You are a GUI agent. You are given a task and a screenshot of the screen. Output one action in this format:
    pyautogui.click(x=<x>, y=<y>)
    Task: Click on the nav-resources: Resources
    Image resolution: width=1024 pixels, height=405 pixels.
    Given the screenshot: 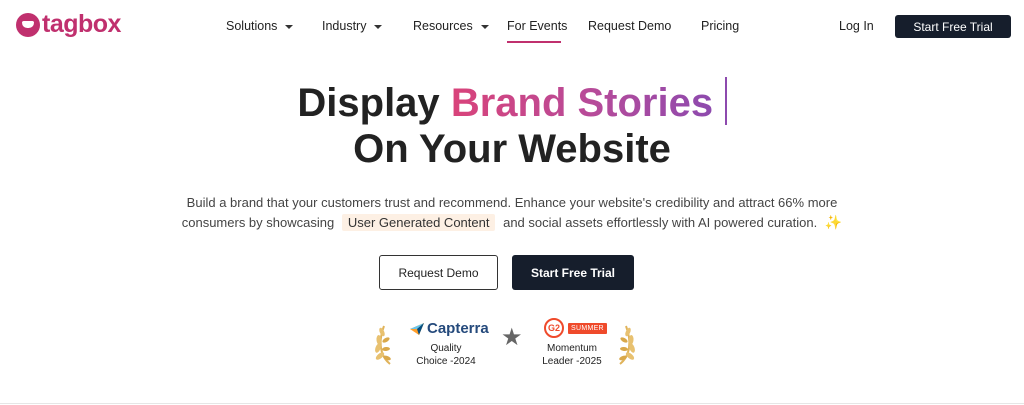 What is the action you would take?
    pyautogui.click(x=451, y=26)
    